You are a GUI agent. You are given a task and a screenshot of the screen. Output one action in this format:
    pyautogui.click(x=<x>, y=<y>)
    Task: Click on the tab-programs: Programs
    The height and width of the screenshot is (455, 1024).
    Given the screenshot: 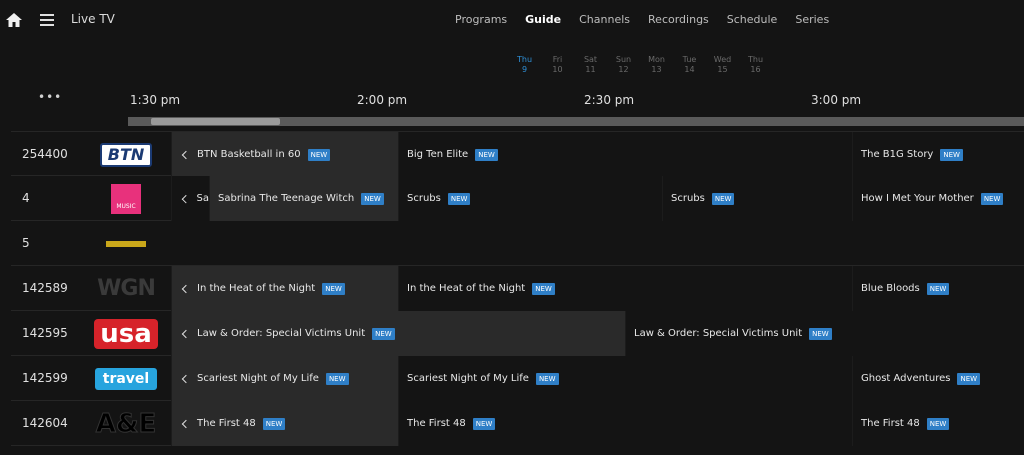 What is the action you would take?
    pyautogui.click(x=481, y=19)
    